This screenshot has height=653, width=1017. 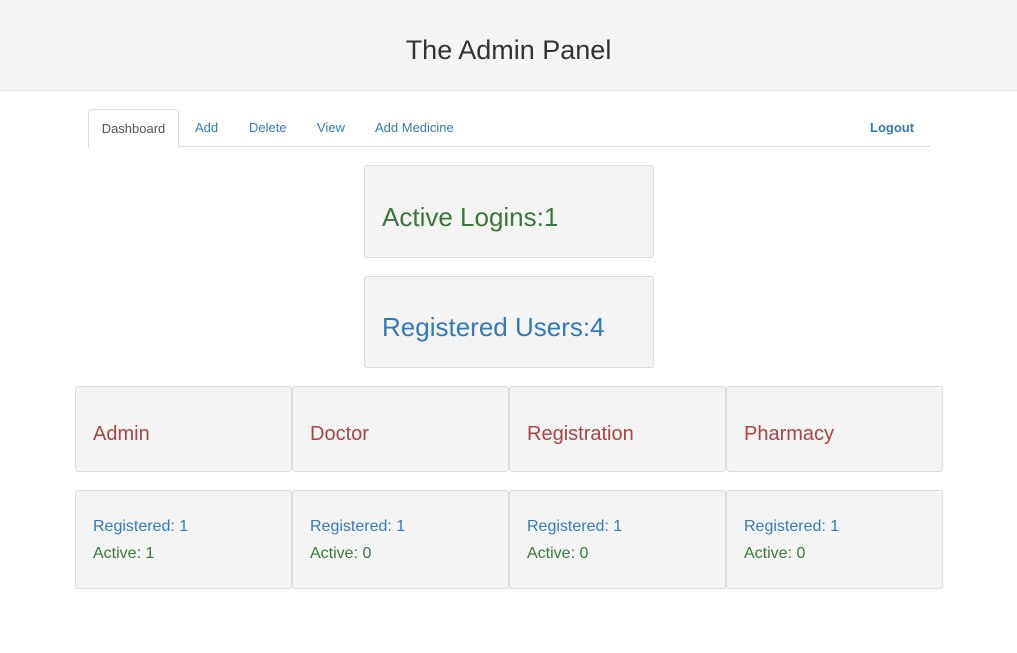 I want to click on role-stats-admin: Registered: 1 Active: 1, so click(x=183, y=539).